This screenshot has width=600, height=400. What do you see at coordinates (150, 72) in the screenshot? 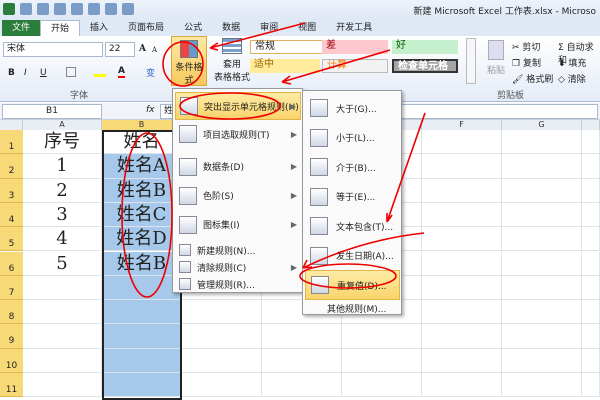
I see `phonetic-button: 变` at bounding box center [150, 72].